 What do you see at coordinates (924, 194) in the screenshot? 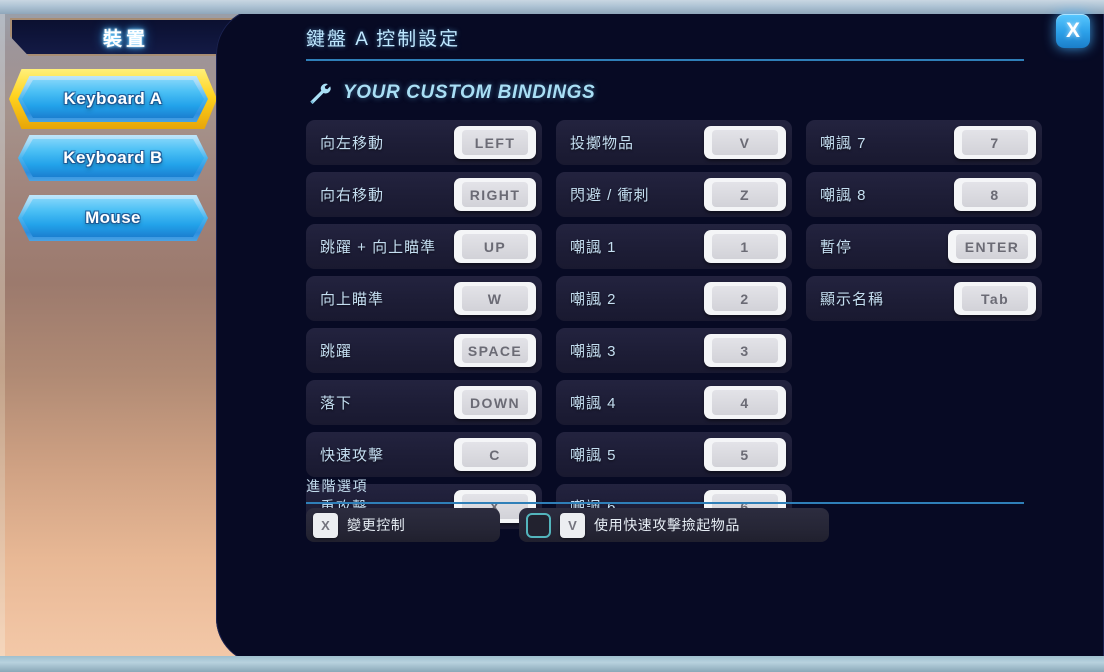
I see `binding-row: 嘲諷 8 8` at bounding box center [924, 194].